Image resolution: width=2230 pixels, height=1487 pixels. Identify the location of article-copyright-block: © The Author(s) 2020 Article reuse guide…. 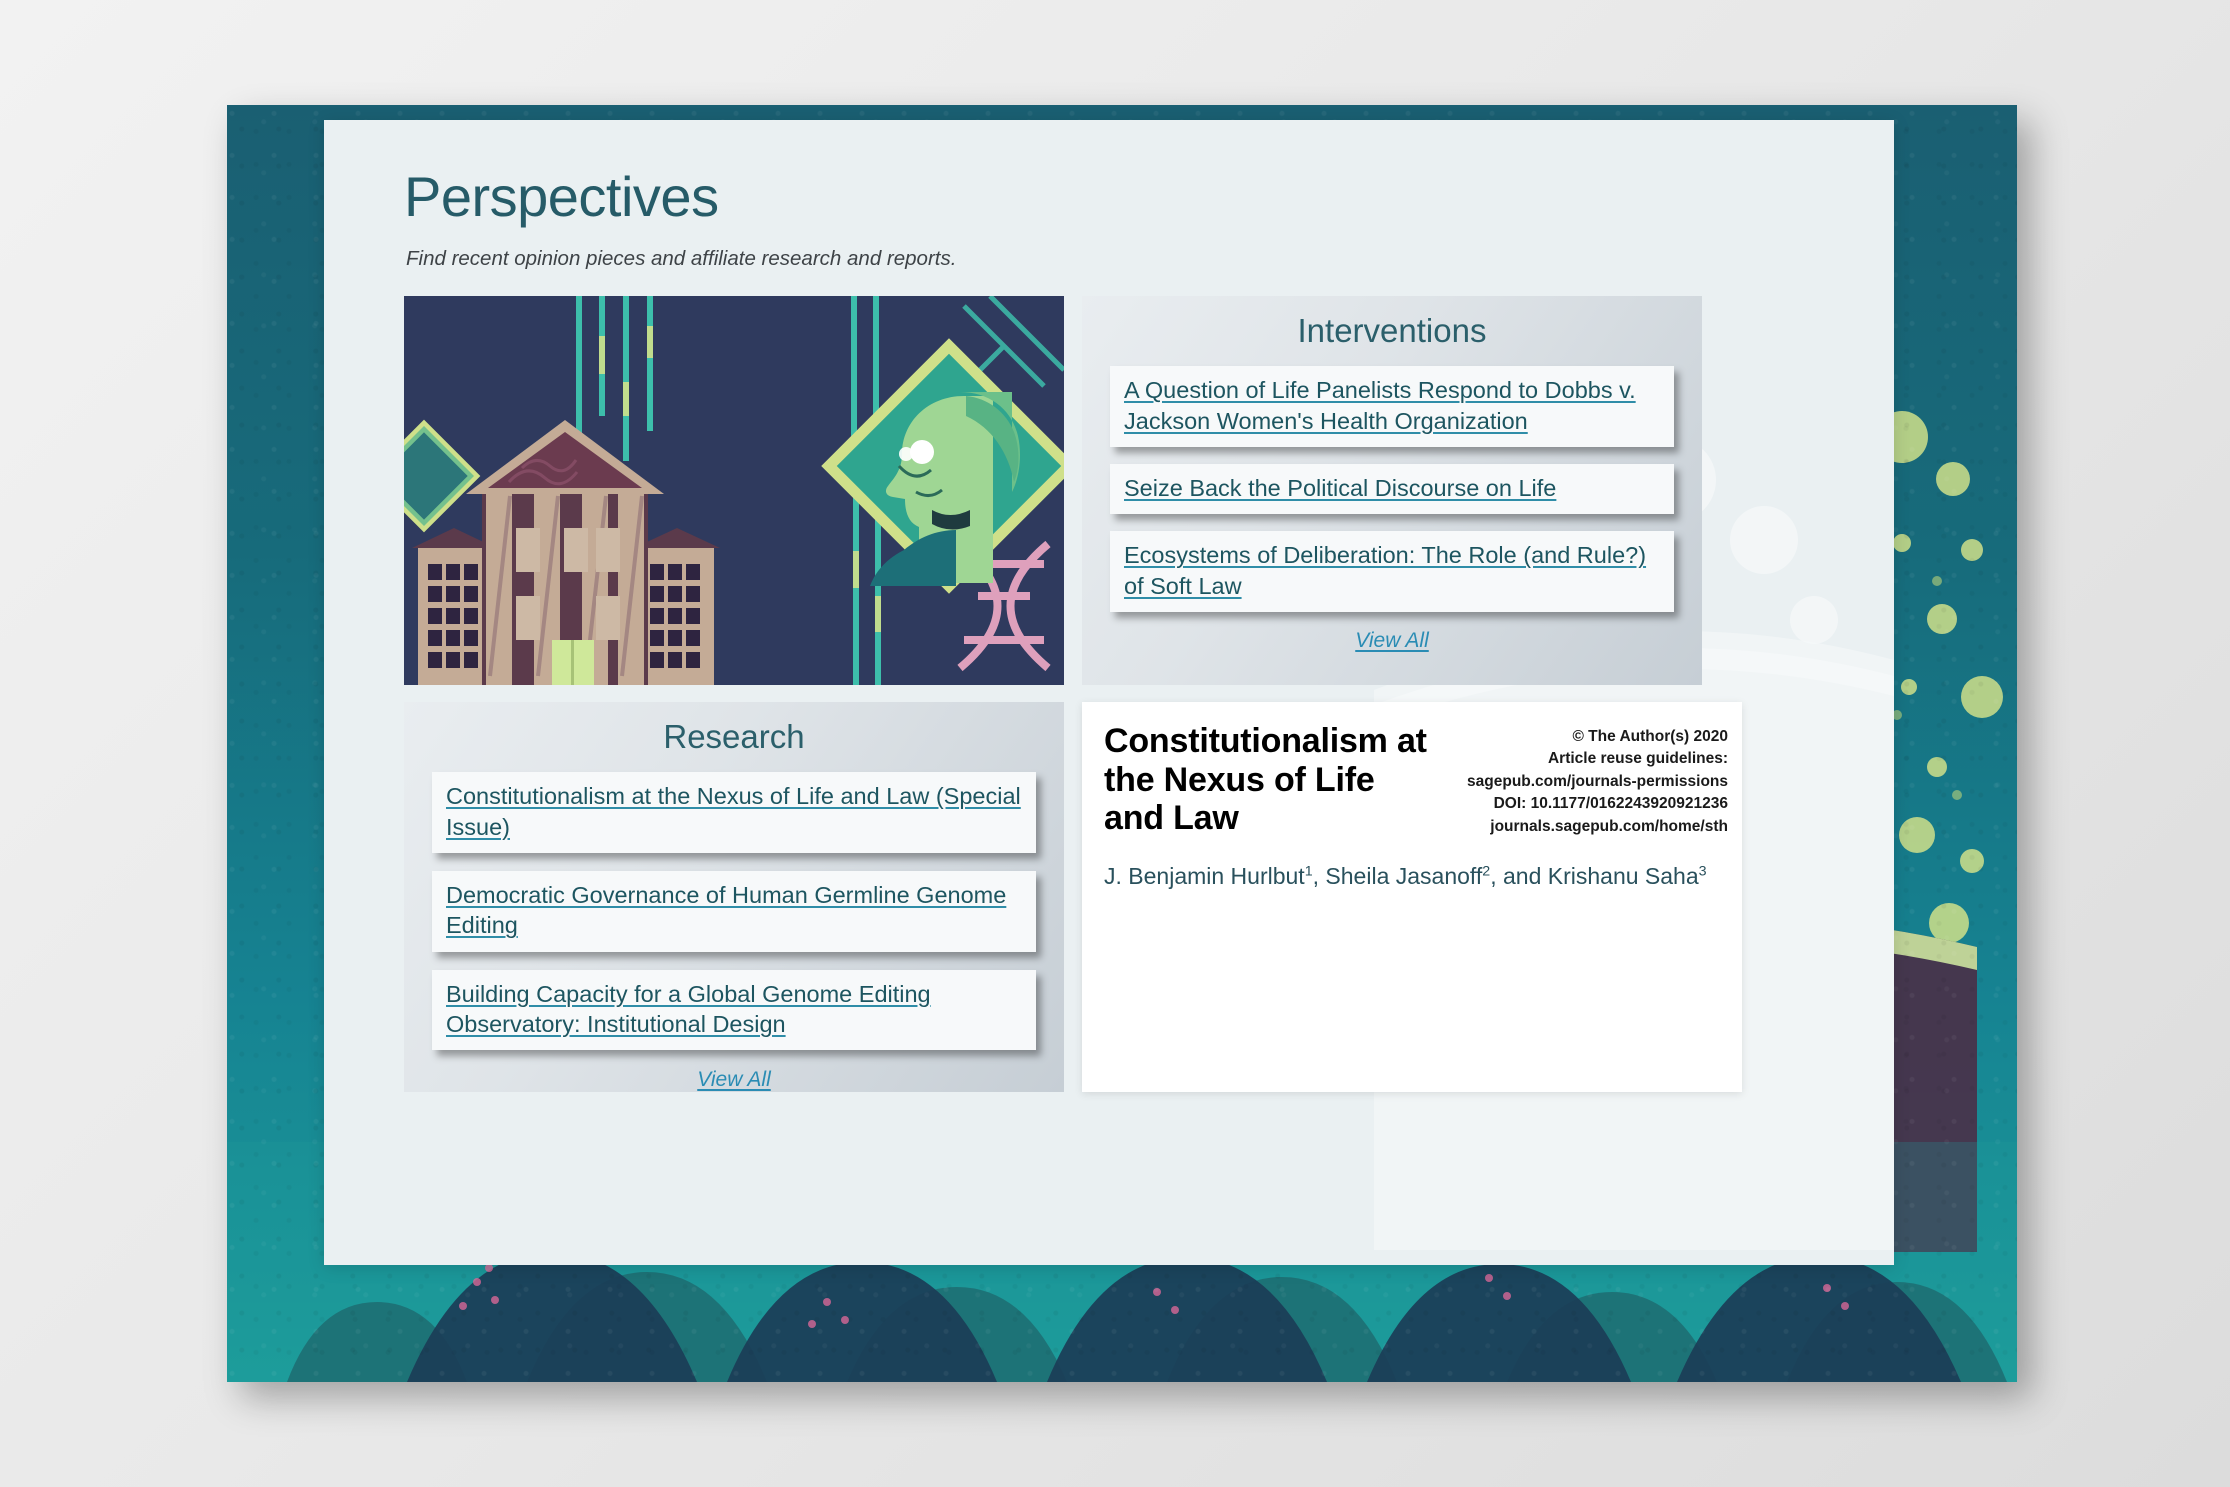
(1597, 780).